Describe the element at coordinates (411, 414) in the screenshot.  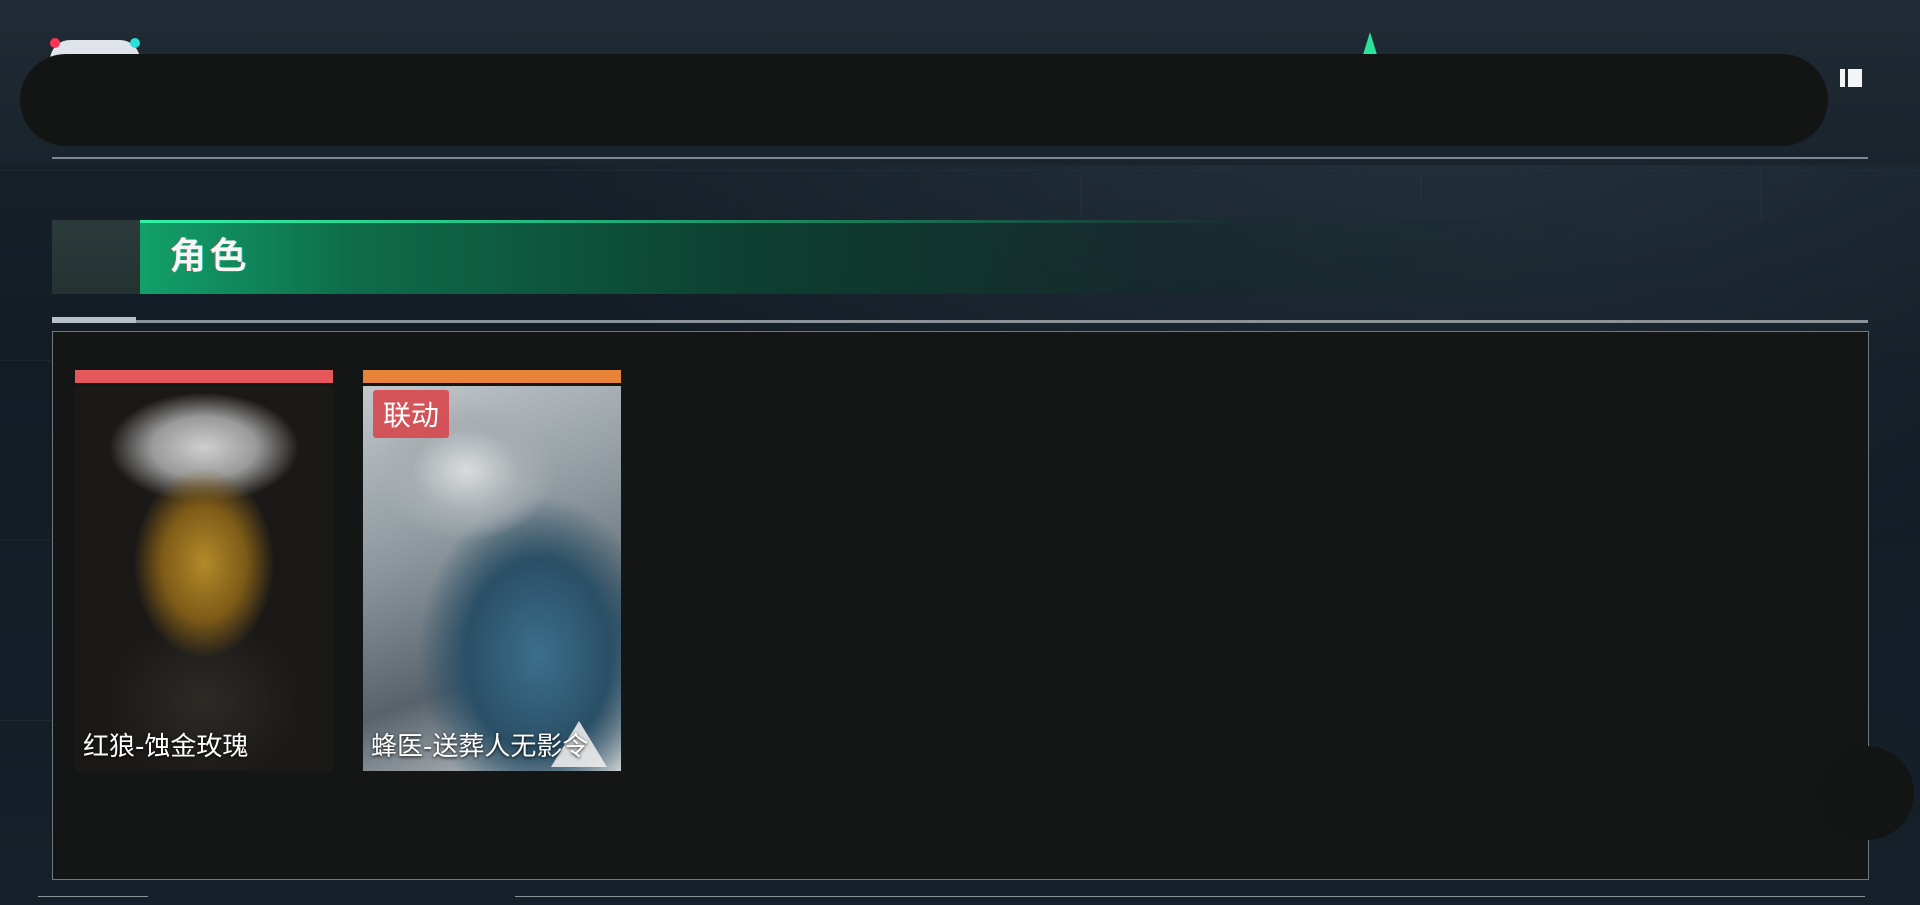
I see `collab-badge: 联动` at that location.